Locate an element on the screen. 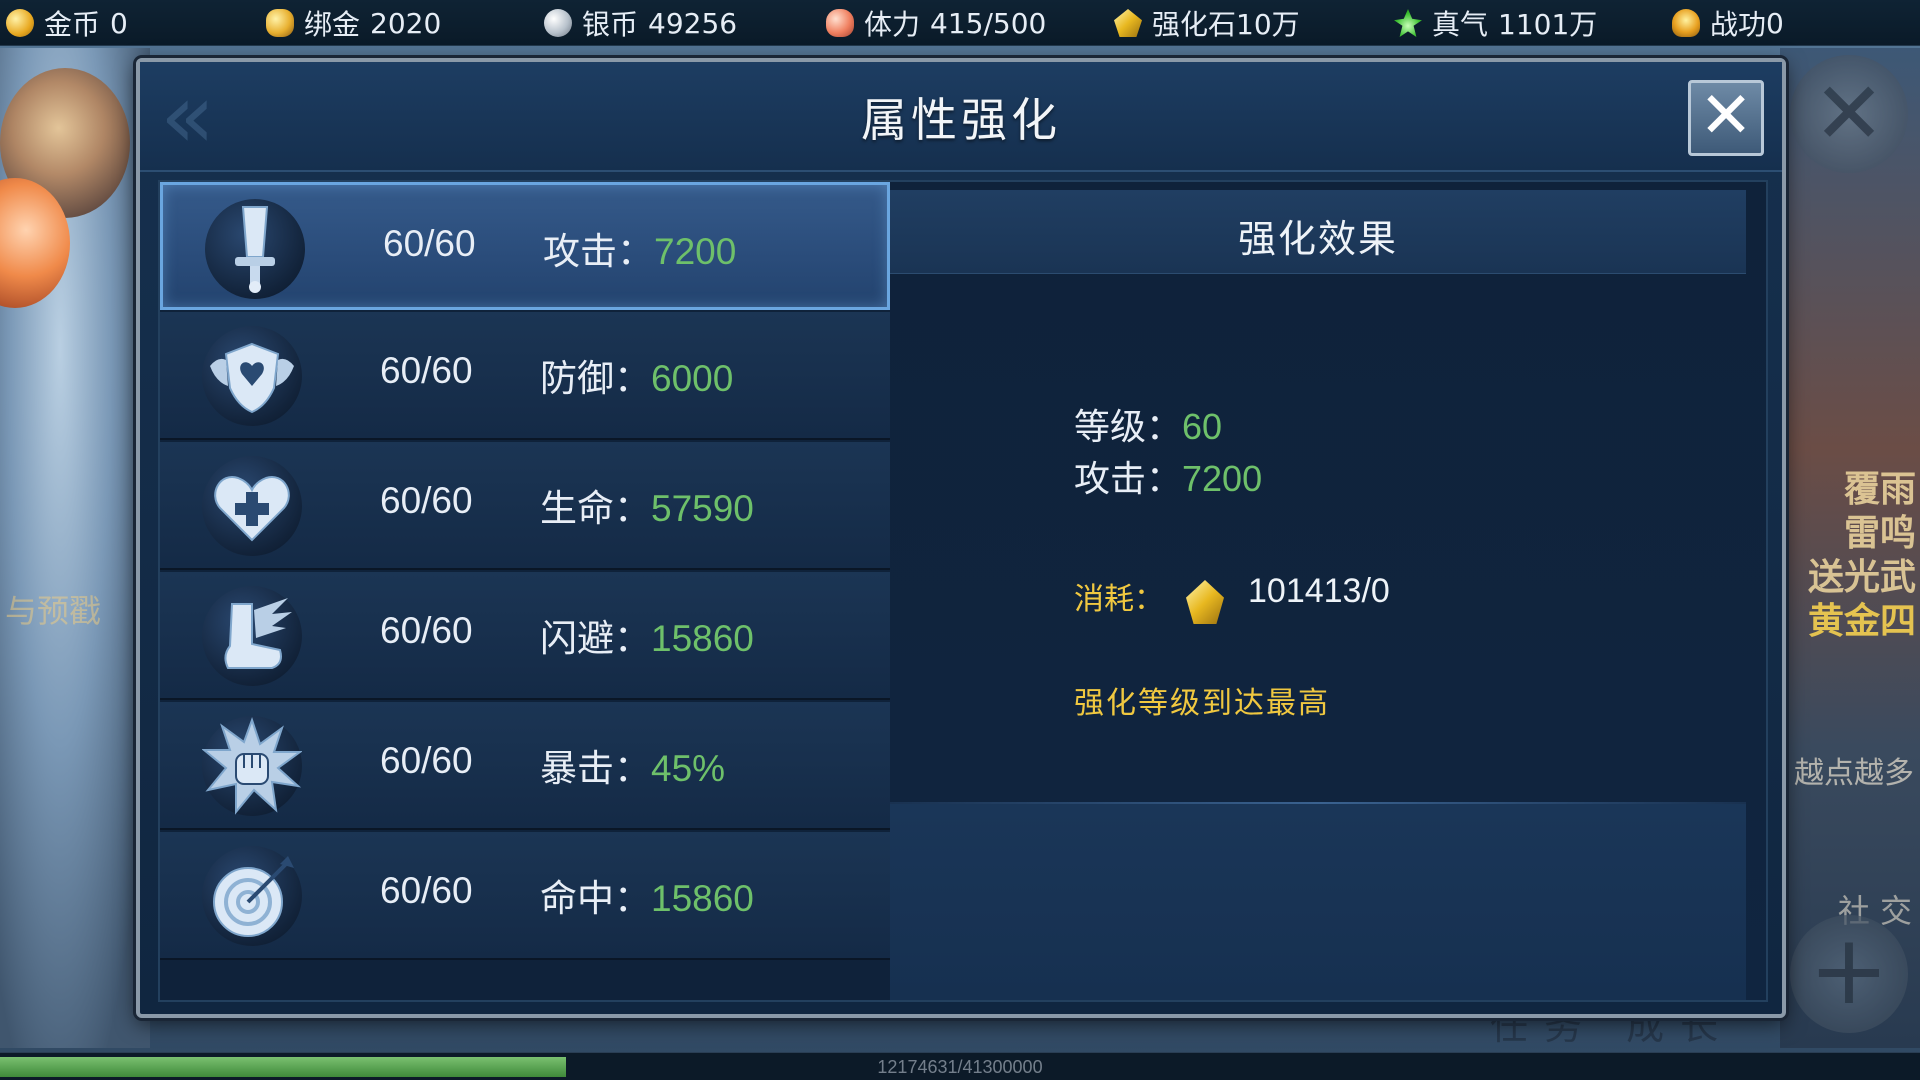 The height and width of the screenshot is (1080, 1920). effect-stat-line: 攻击：7200 is located at coordinates (1168, 479).